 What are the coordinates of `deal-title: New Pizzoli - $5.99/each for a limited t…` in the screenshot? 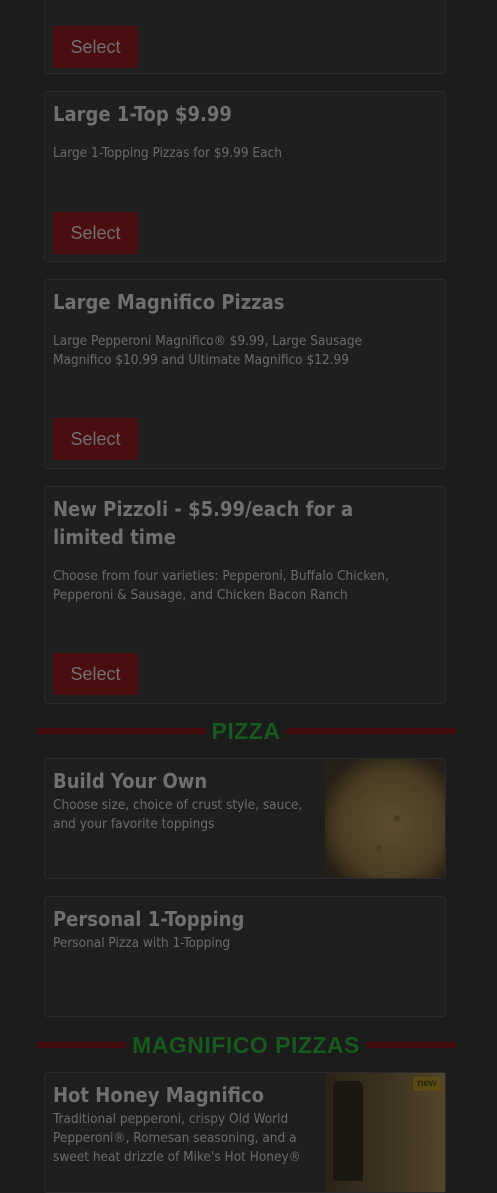 It's located at (203, 523).